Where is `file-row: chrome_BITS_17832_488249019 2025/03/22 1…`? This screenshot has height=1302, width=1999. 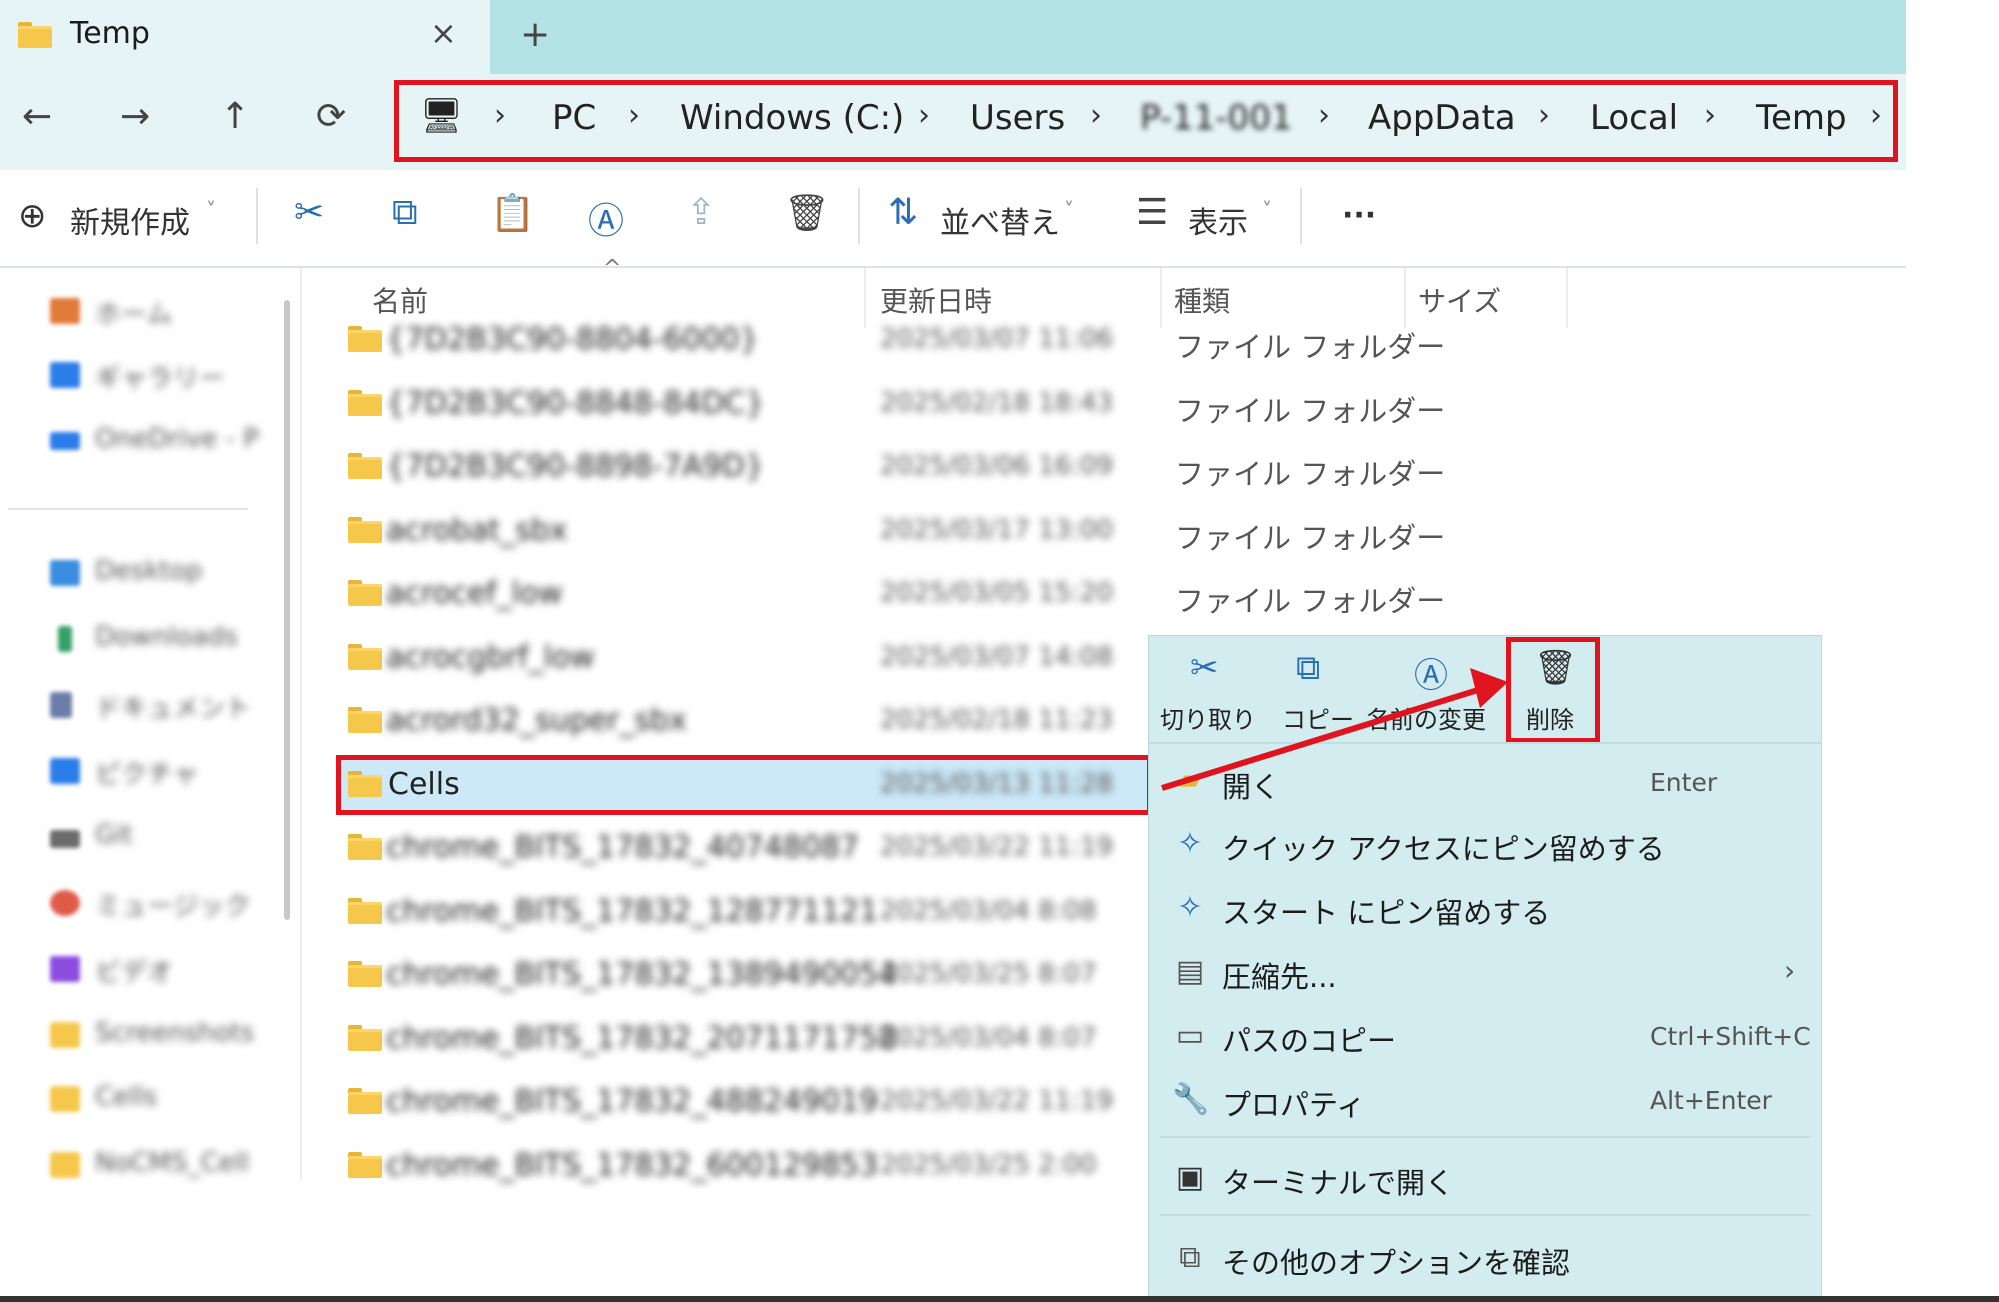 file-row: chrome_BITS_17832_488249019 2025/03/22 1… is located at coordinates (740, 1103).